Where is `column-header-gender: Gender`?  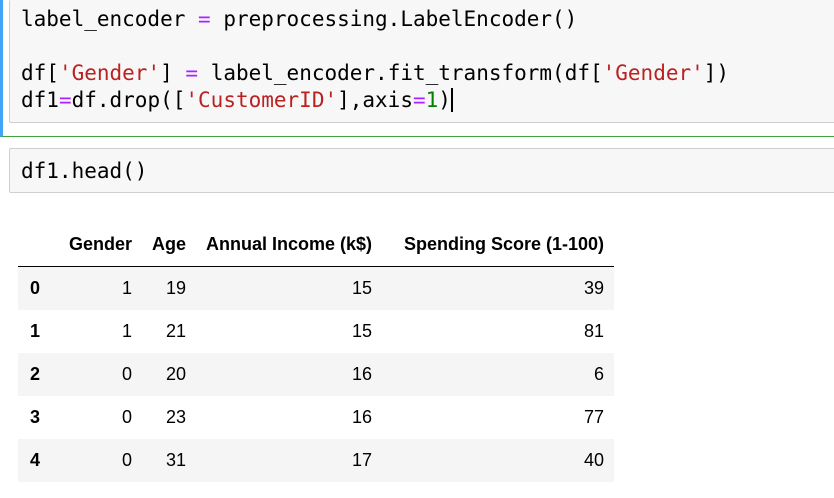 column-header-gender: Gender is located at coordinates (100, 244).